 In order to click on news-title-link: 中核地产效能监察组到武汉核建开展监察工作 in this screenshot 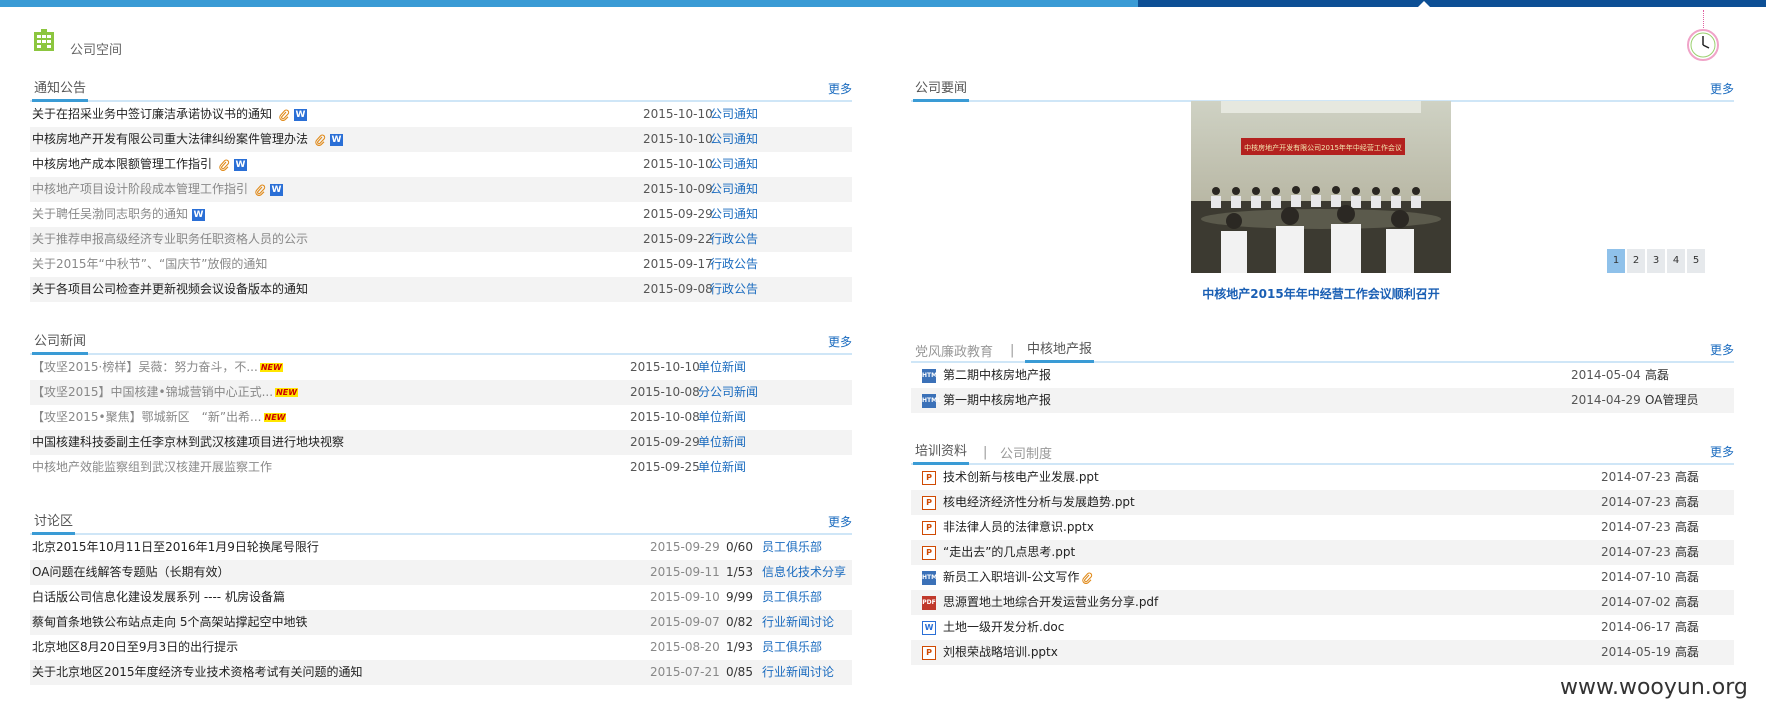, I will do `click(152, 467)`.